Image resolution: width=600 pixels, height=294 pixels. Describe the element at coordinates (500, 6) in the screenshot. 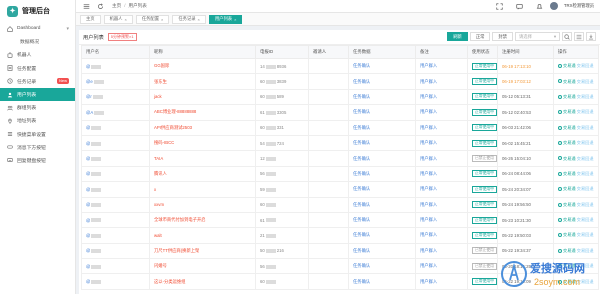

I see `fullscreen-icon` at that location.